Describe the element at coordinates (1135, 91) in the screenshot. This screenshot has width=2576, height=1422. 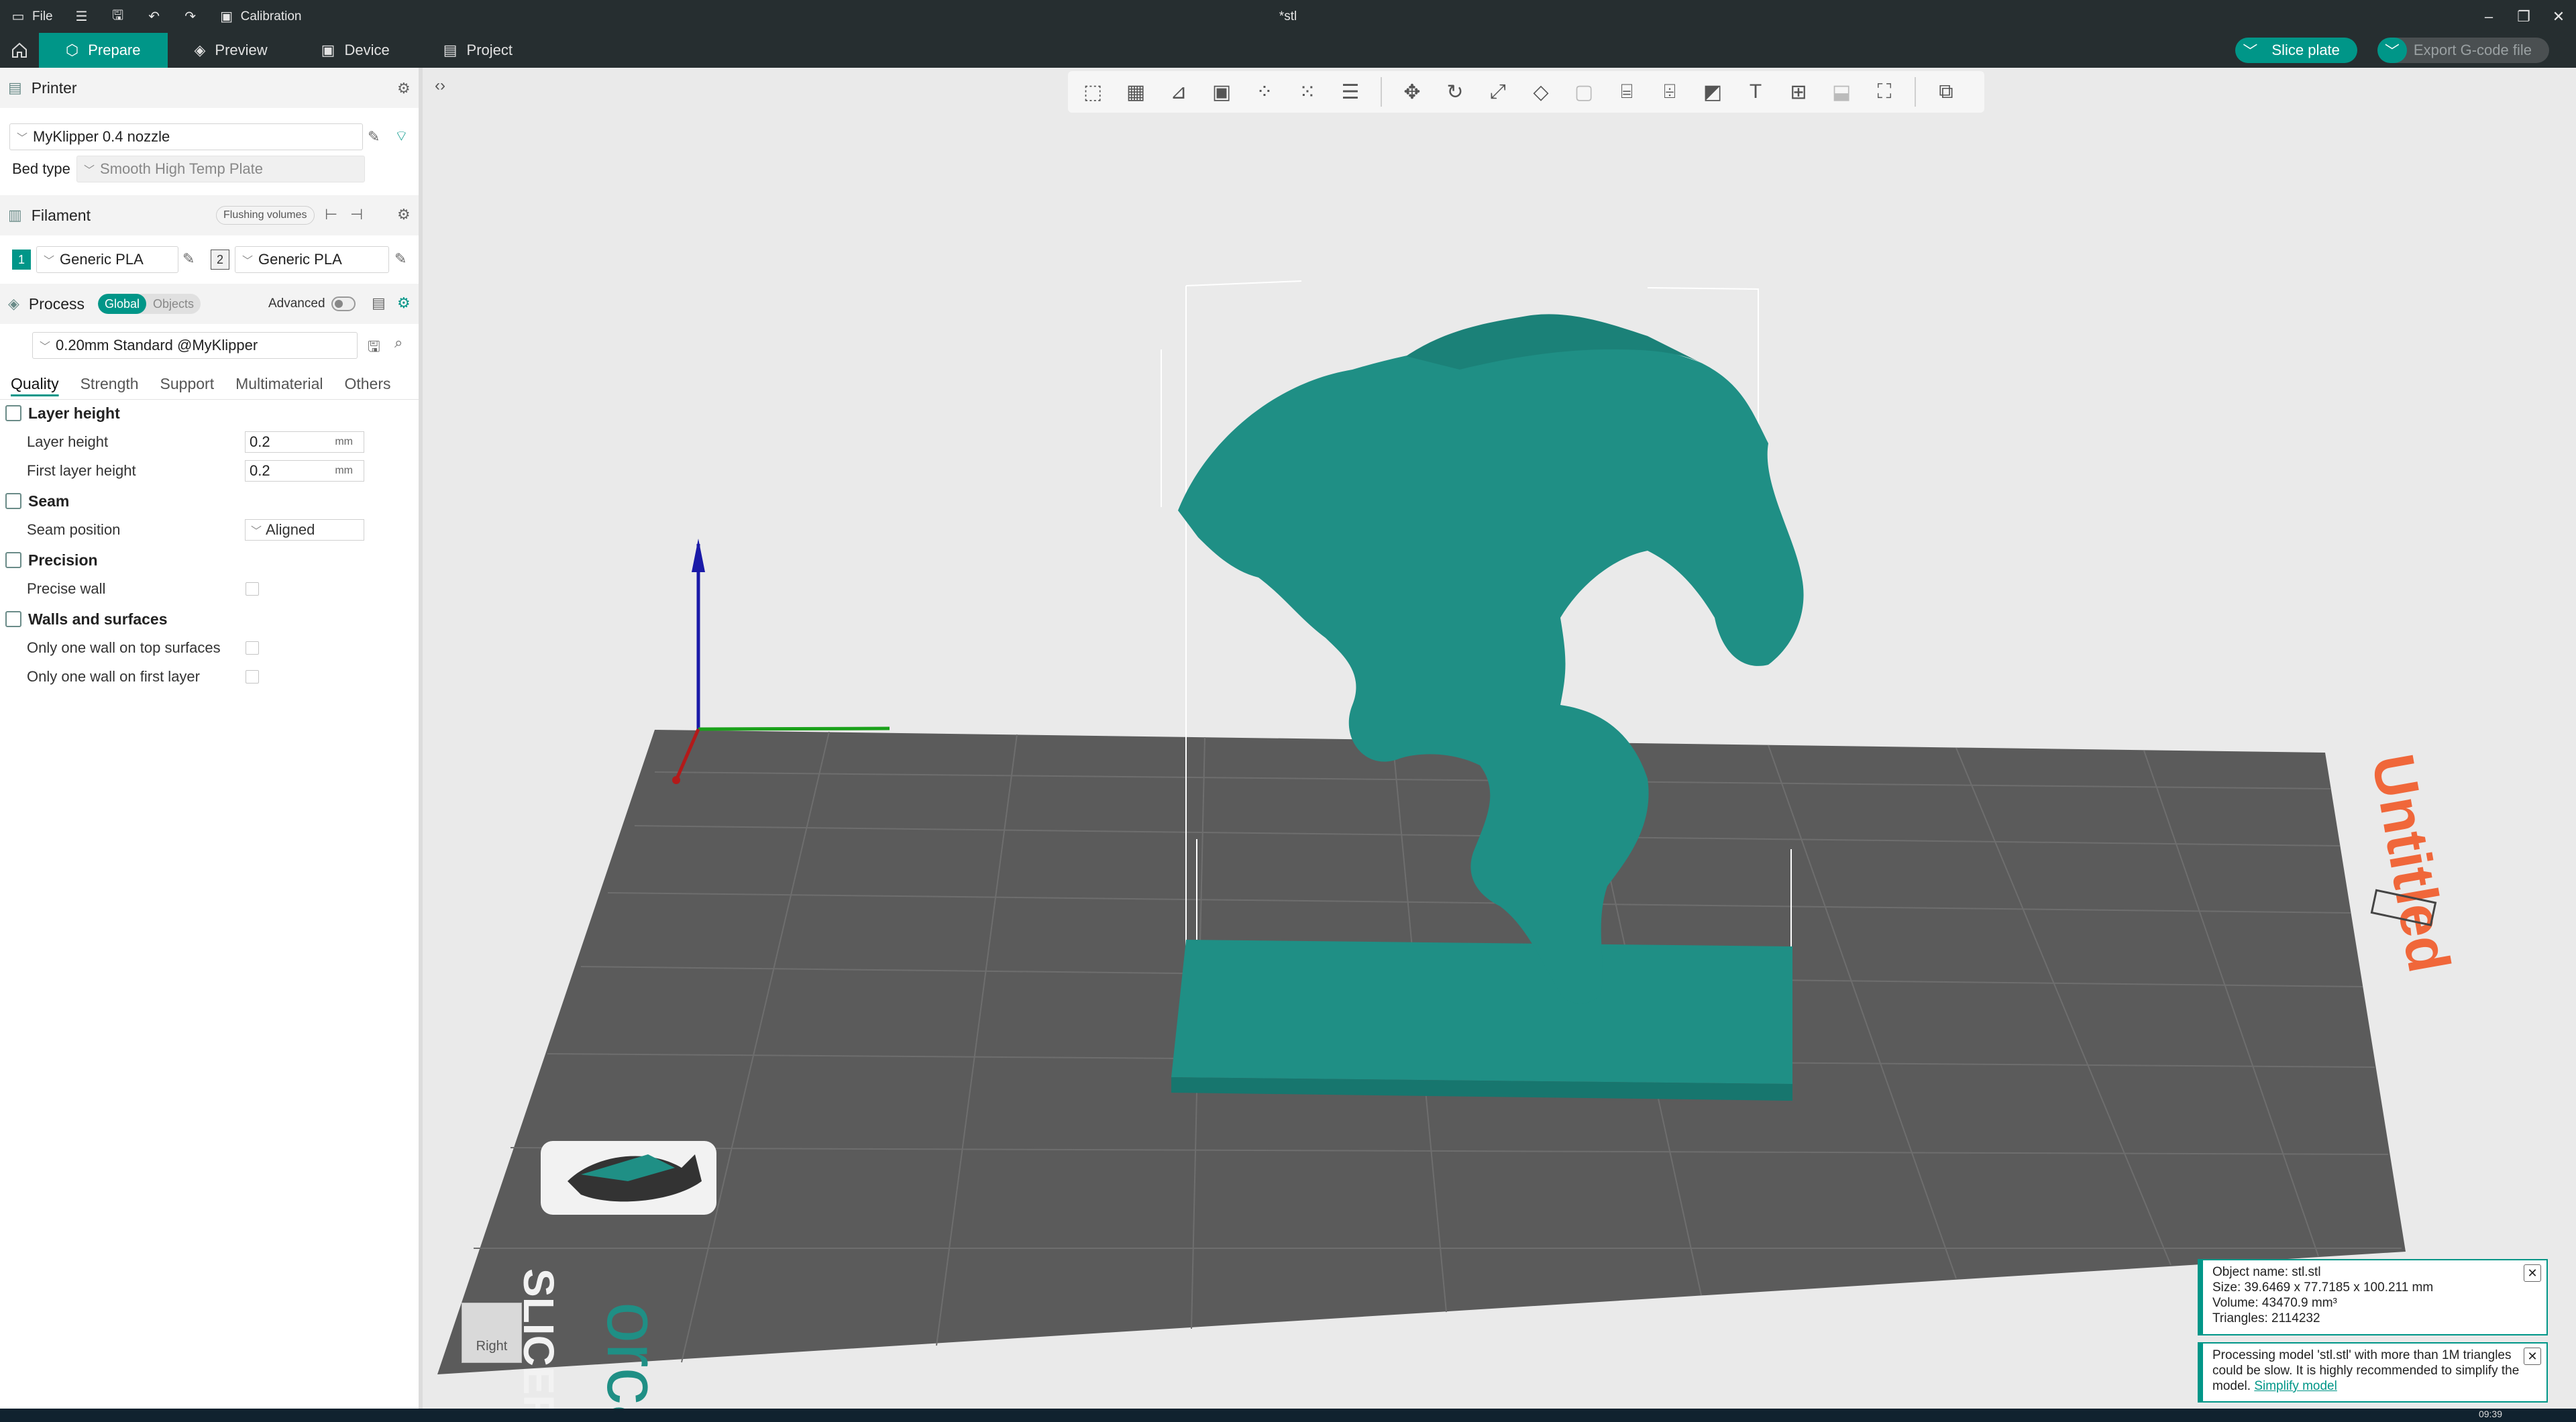
I see `add-plate-icon: ▦` at that location.